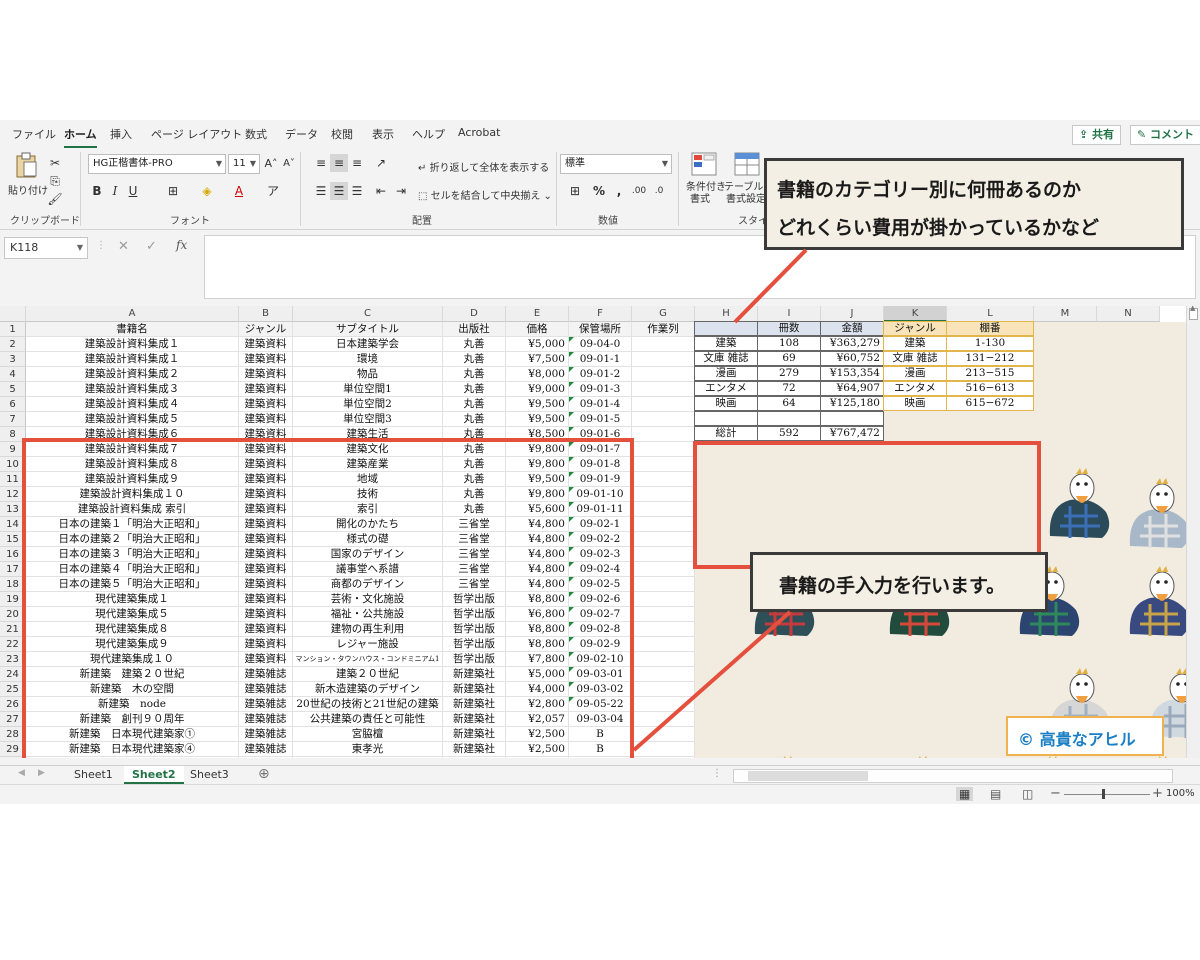 This screenshot has width=1200, height=960. Describe the element at coordinates (368, 314) in the screenshot. I see `column-header-c: C` at that location.